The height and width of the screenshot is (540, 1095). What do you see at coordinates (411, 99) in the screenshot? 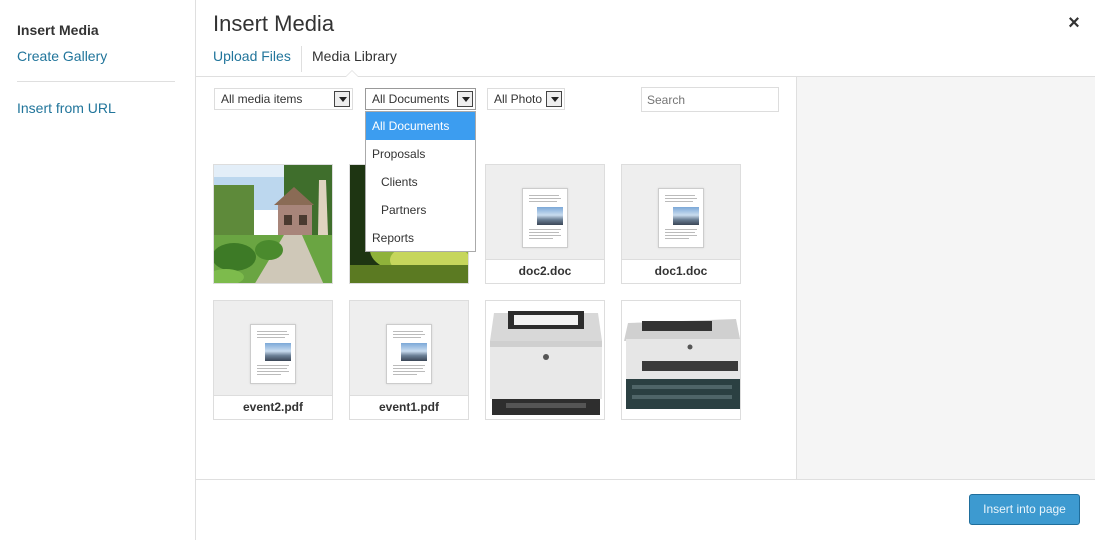
I see `category-filter-value: All Documents` at bounding box center [411, 99].